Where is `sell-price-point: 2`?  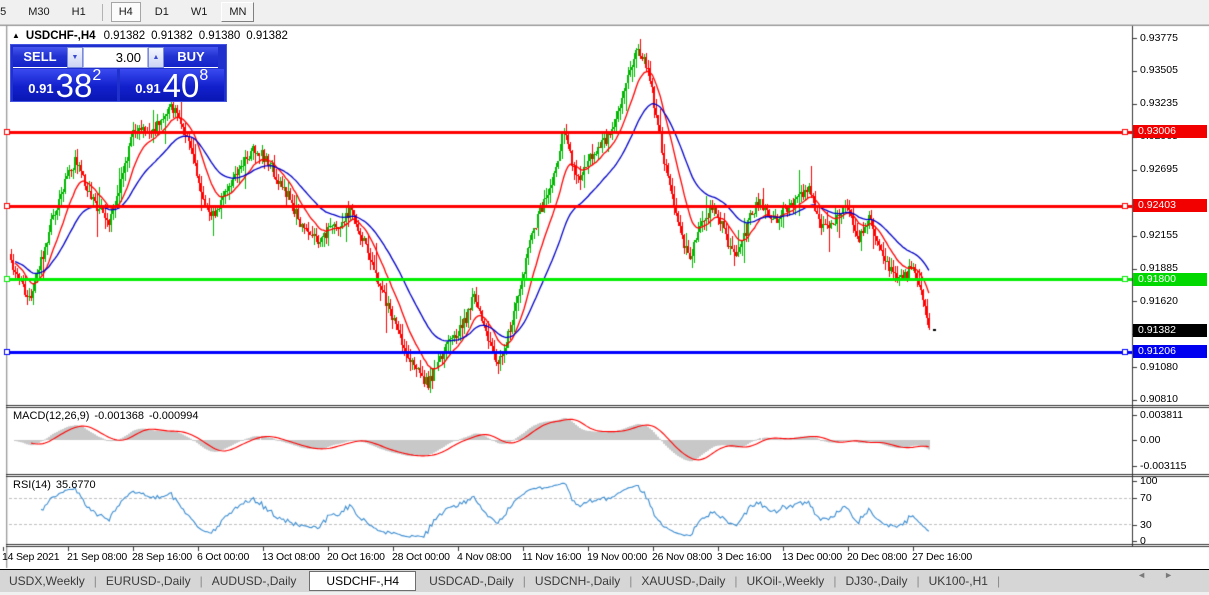 sell-price-point: 2 is located at coordinates (97, 75).